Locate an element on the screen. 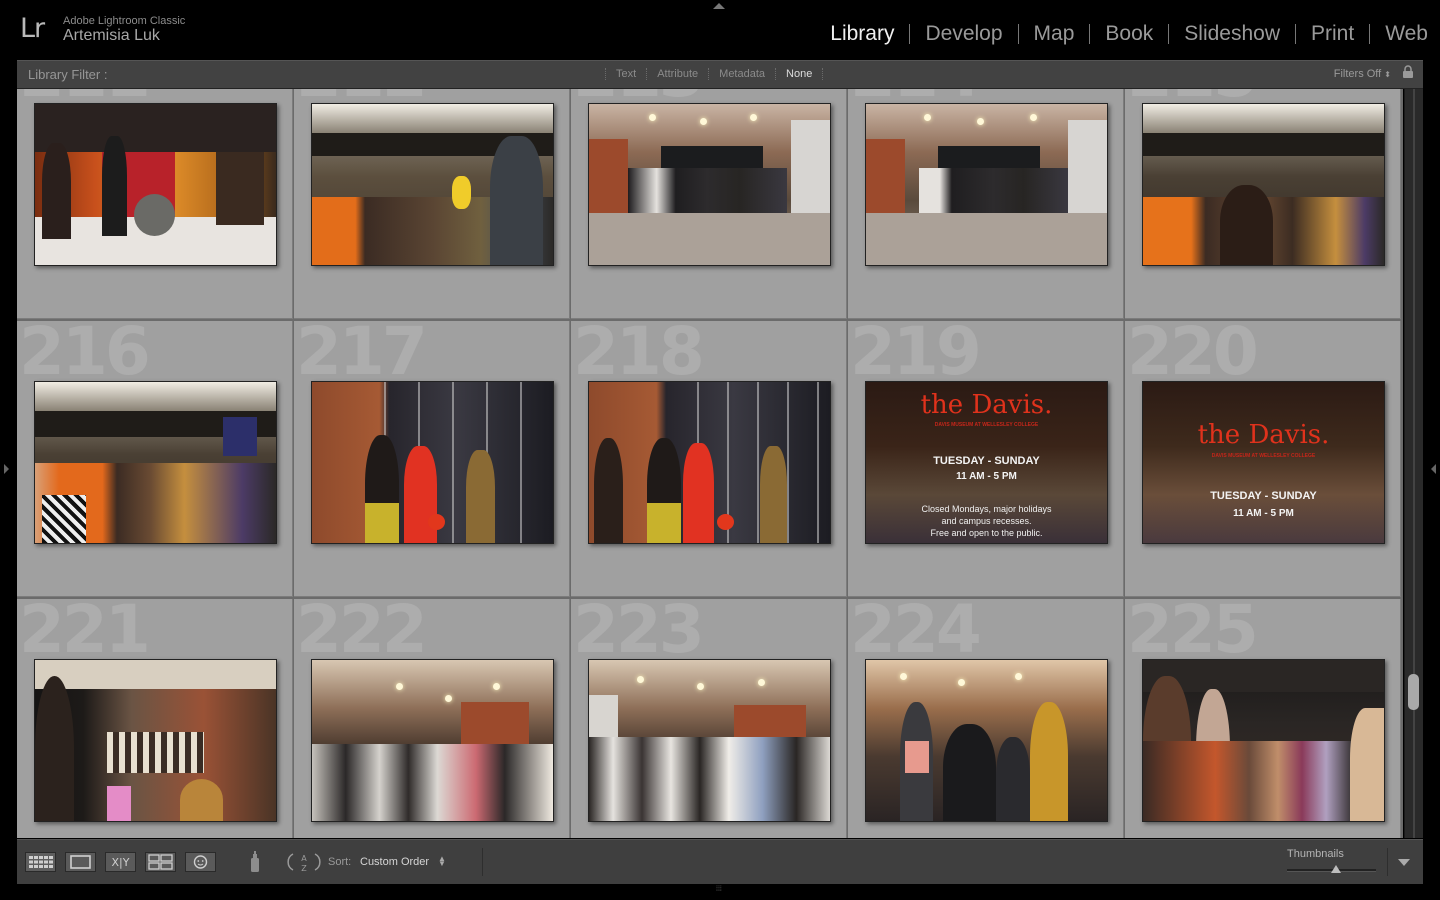 Image resolution: width=1440 pixels, height=900 pixels. library-filter-label: Library Filter : is located at coordinates (68, 74).